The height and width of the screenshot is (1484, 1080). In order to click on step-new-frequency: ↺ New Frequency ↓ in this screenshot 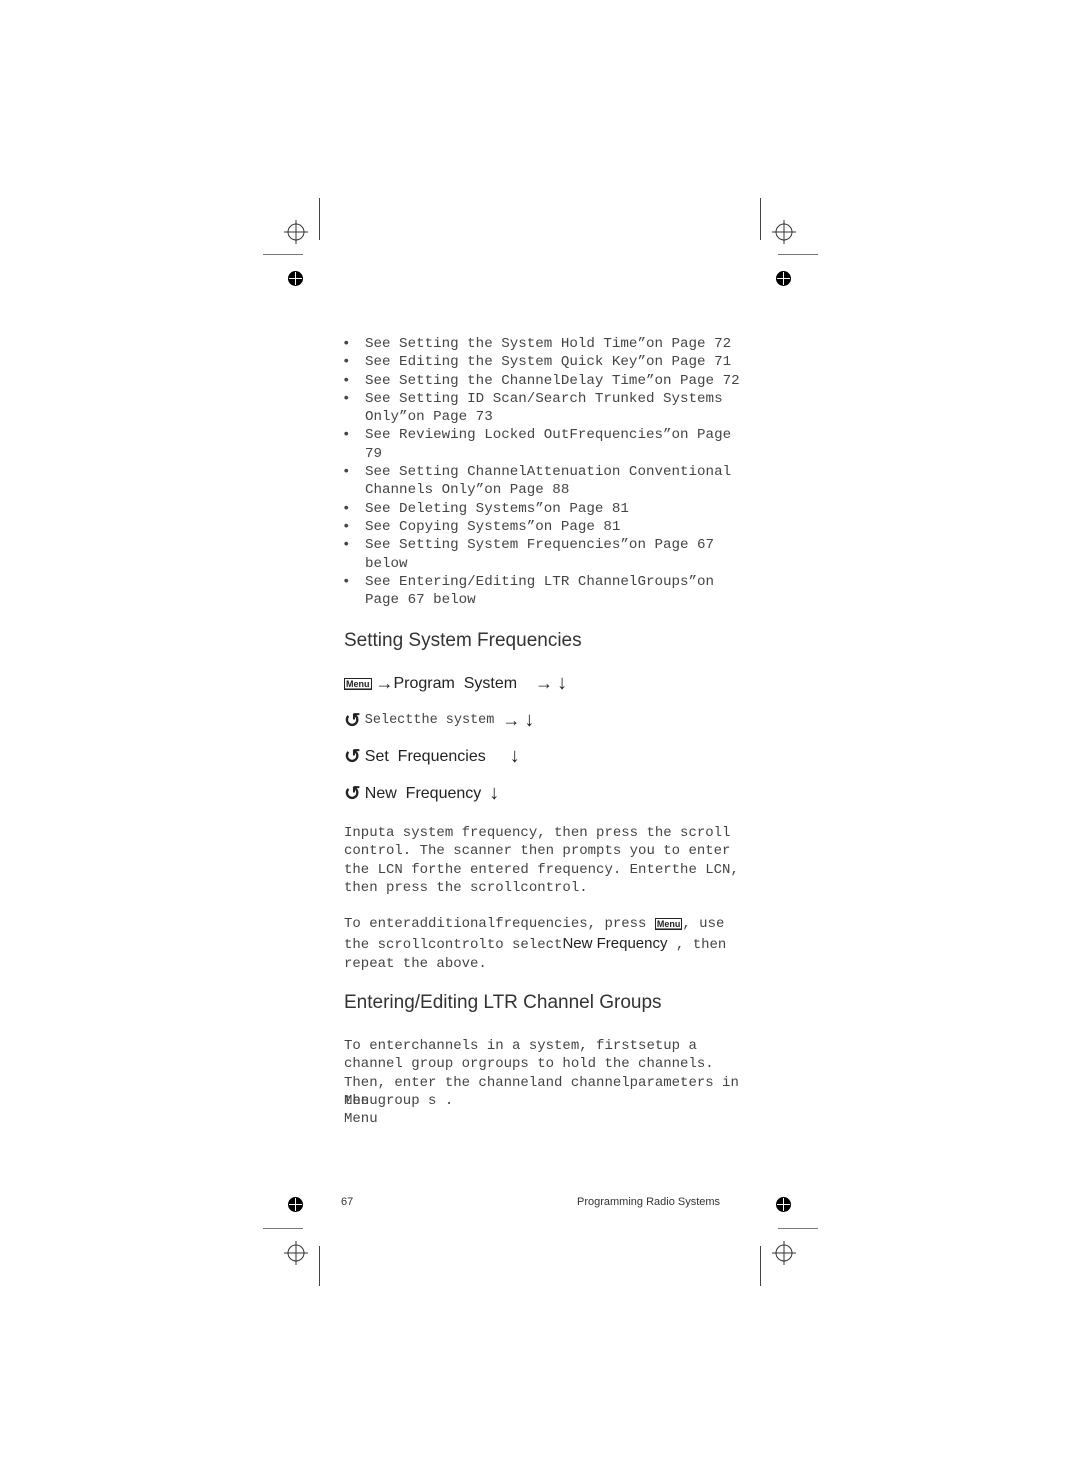, I will do `click(421, 793)`.